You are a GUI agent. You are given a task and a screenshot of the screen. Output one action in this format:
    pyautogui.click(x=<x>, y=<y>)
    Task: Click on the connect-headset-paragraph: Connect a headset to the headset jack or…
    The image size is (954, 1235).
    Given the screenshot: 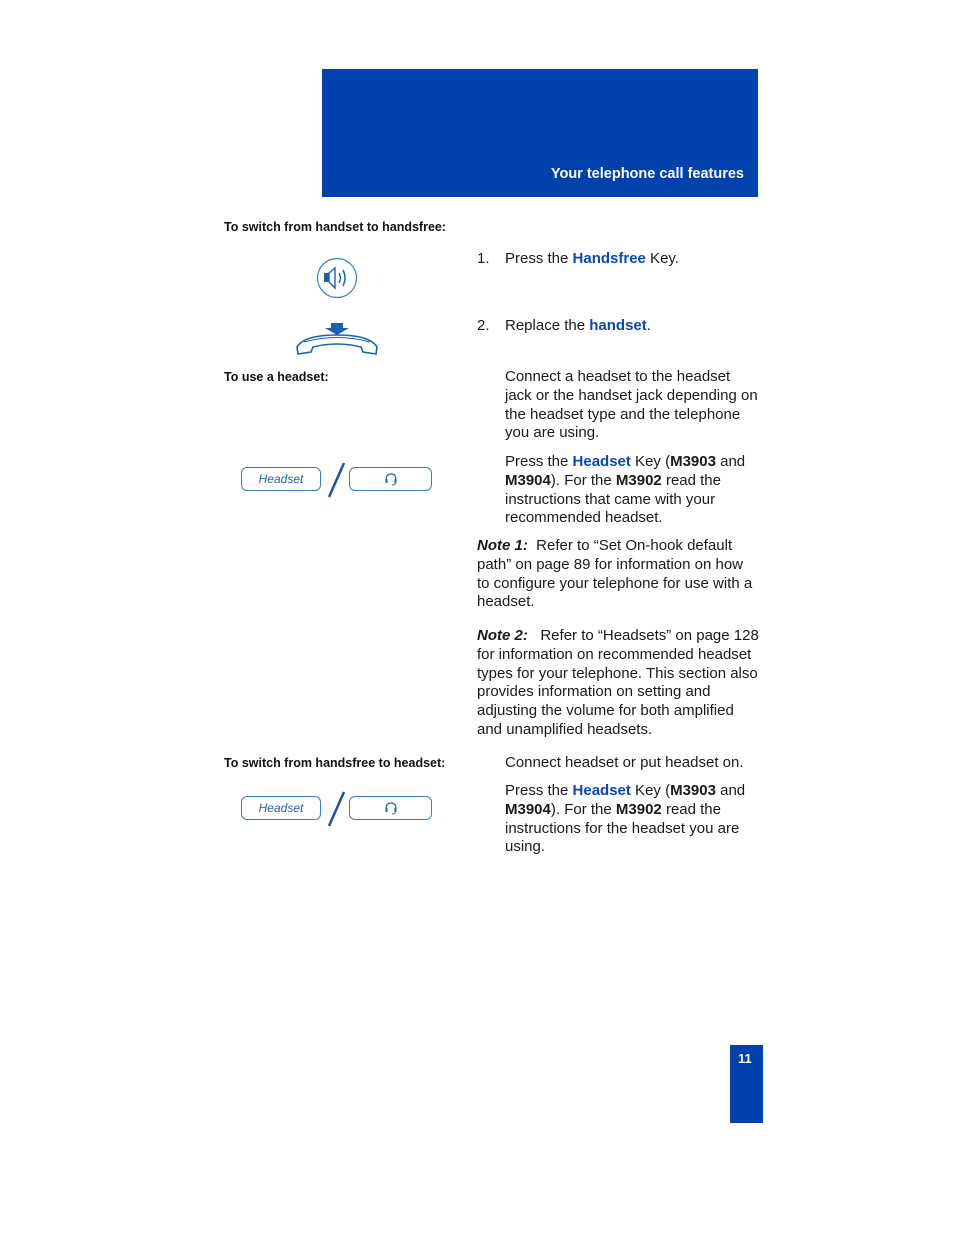 What is the action you would take?
    pyautogui.click(x=631, y=405)
    